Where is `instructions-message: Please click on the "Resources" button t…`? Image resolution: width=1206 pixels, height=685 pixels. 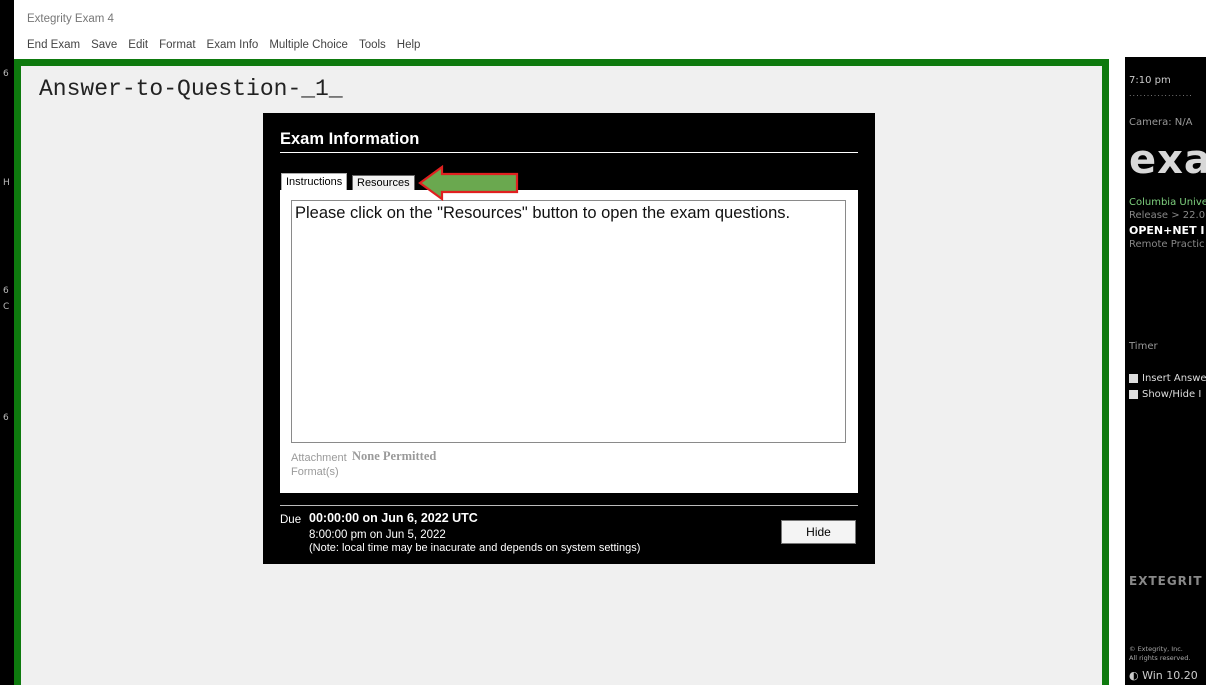
instructions-message: Please click on the "Resources" button t… is located at coordinates (543, 213).